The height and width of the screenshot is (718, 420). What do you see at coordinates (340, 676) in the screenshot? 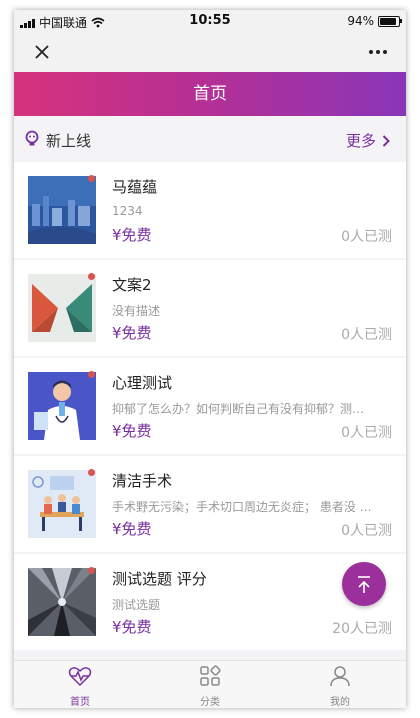
I see `user-icon` at bounding box center [340, 676].